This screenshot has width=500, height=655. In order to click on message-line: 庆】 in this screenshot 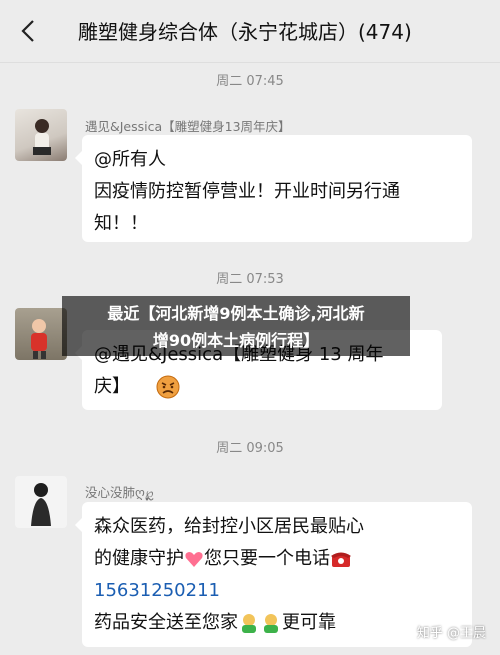, I will do `click(262, 387)`.